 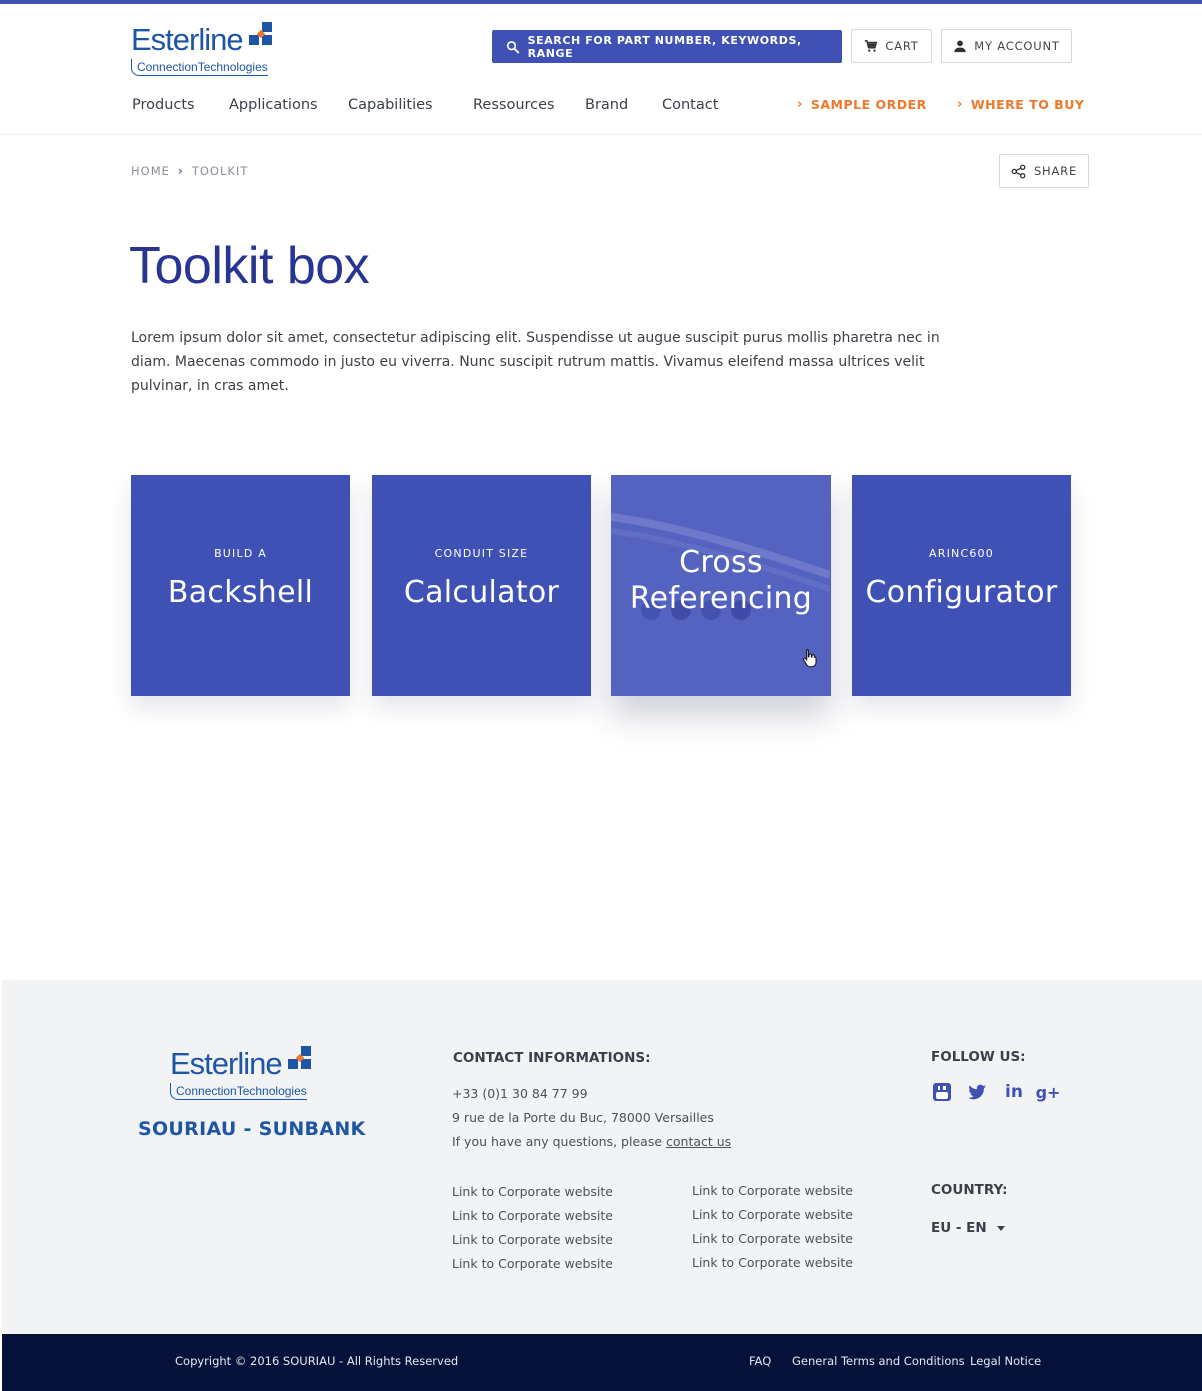 I want to click on terms-link: General Terms and Conditions, so click(x=878, y=1361).